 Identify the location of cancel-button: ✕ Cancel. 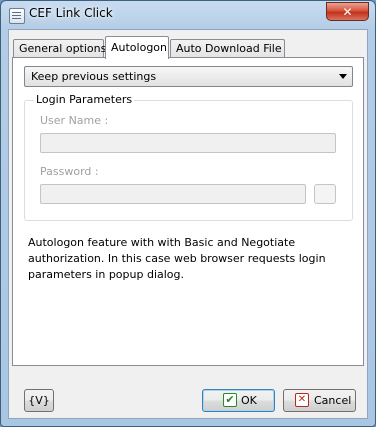
(319, 400).